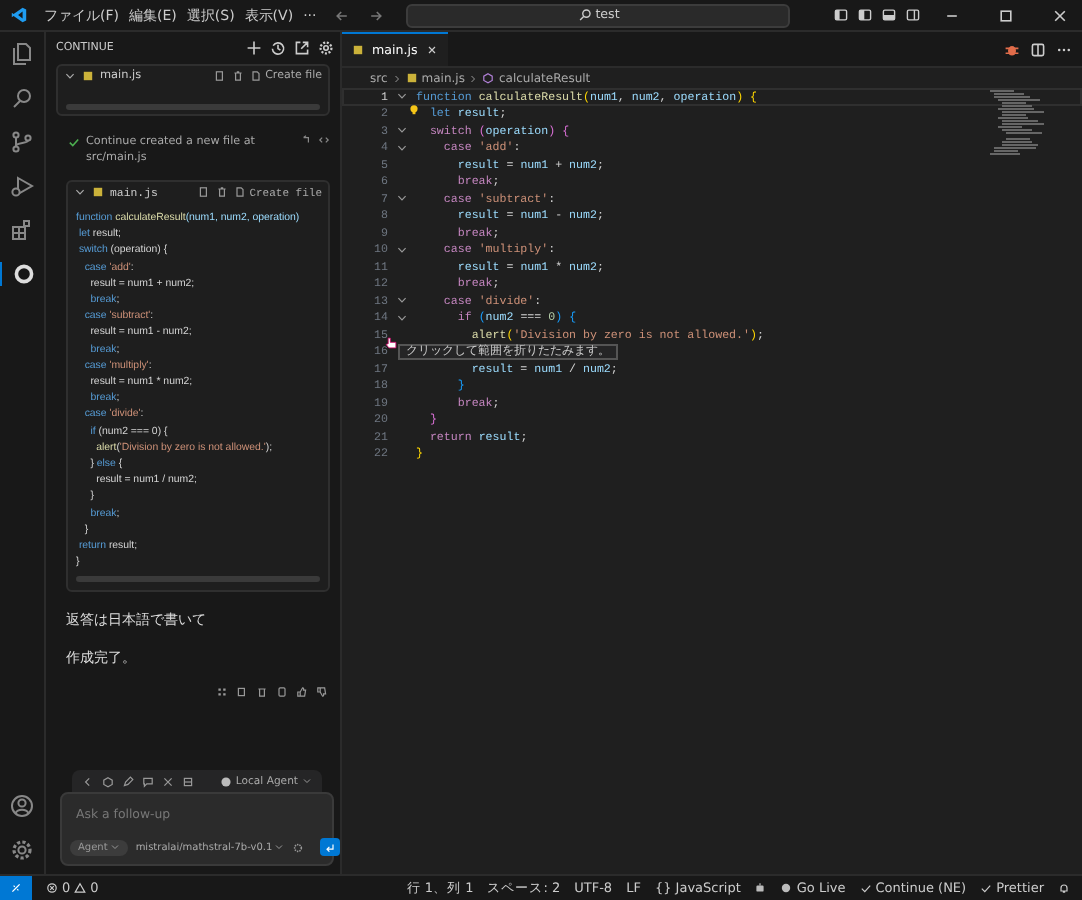  What do you see at coordinates (22, 54) in the screenshot?
I see `files-icon` at bounding box center [22, 54].